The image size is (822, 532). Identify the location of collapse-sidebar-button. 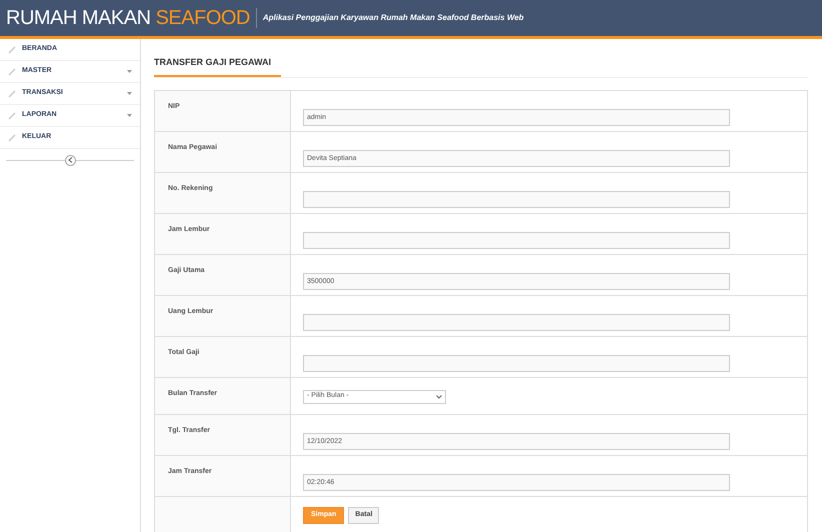
(70, 160).